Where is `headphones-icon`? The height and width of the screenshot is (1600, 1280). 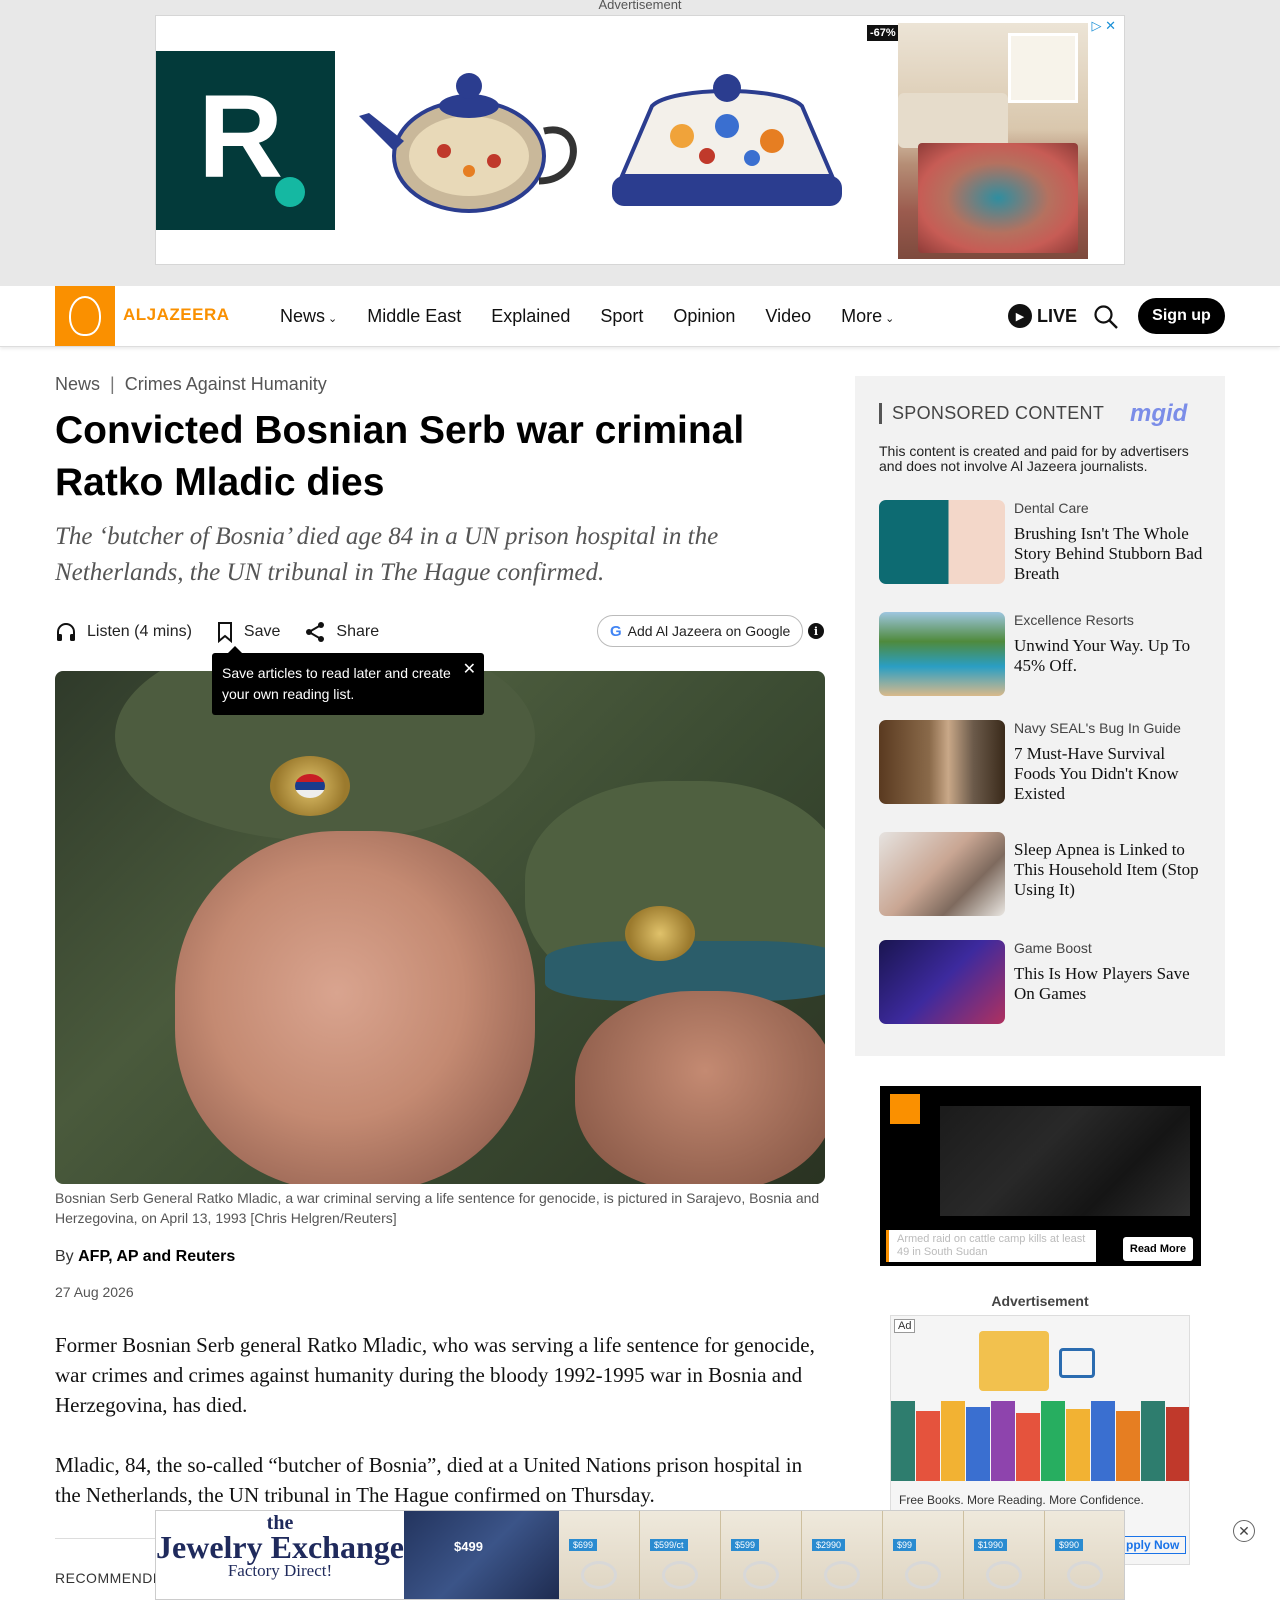
headphones-icon is located at coordinates (66, 632).